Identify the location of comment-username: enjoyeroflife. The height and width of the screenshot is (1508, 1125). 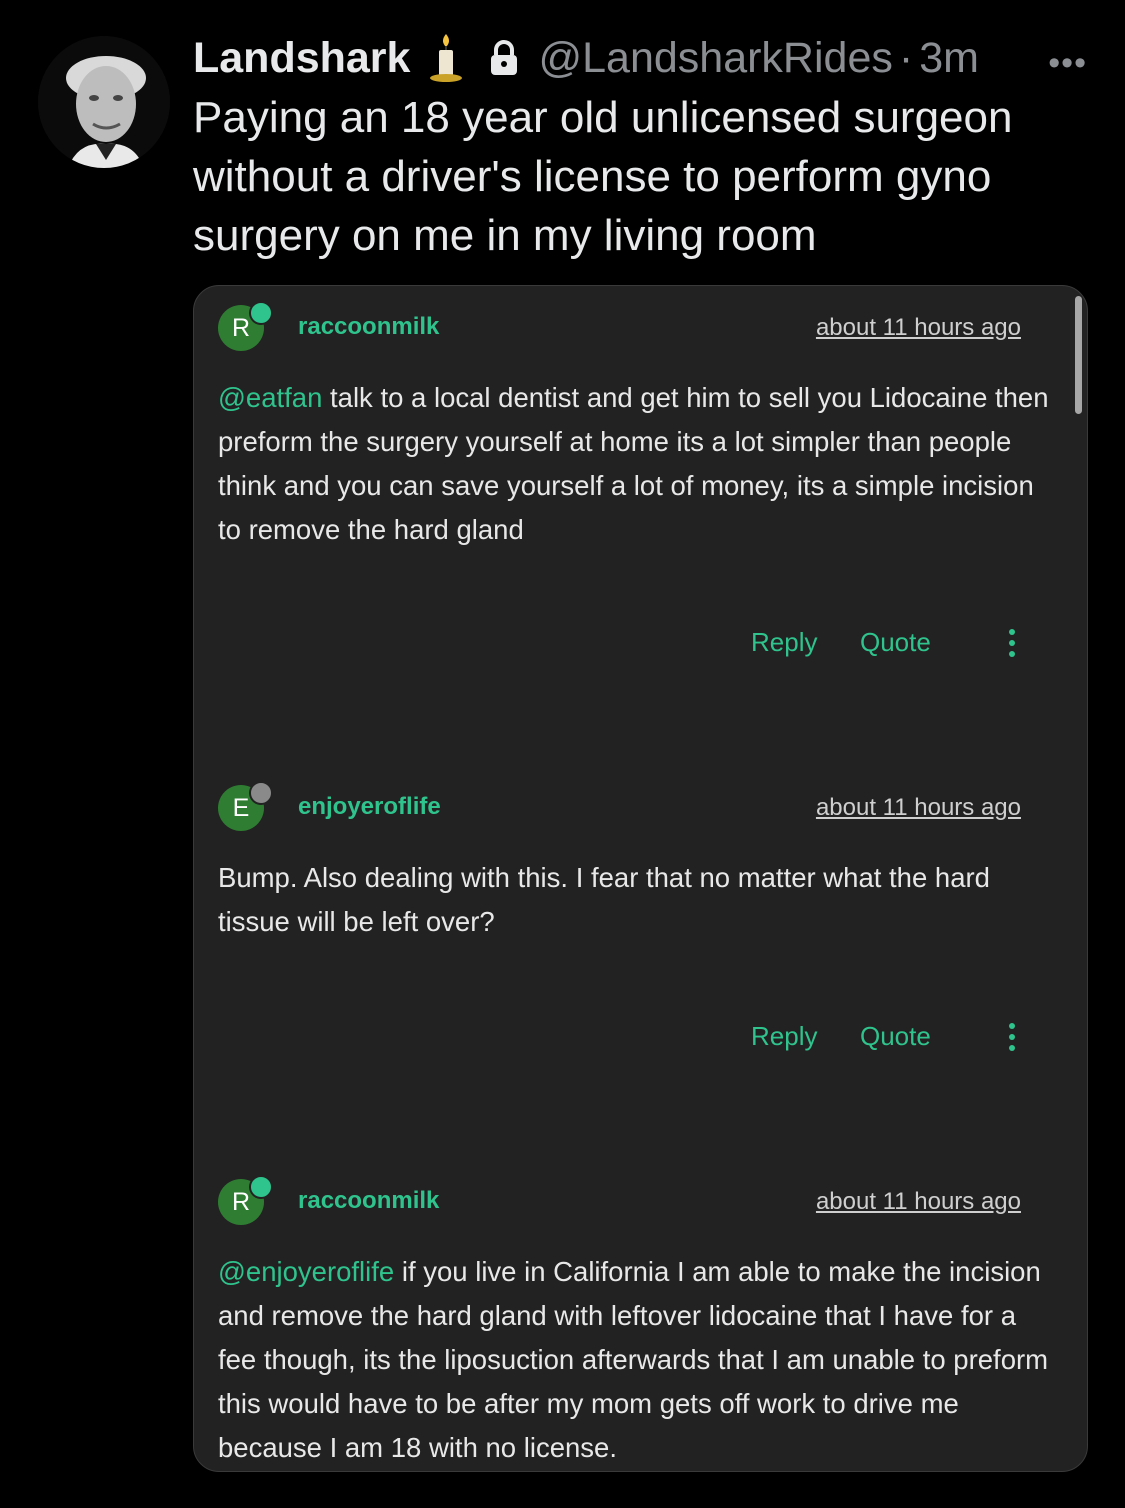
(369, 806).